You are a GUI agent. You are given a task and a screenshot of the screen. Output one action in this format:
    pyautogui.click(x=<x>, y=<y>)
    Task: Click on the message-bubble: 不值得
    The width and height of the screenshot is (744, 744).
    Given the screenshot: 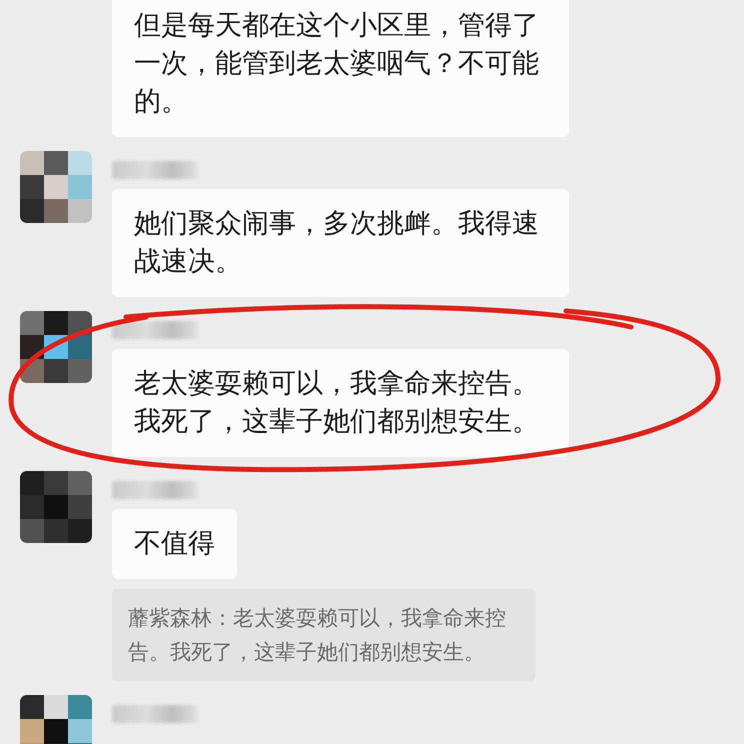 What is the action you would take?
    pyautogui.click(x=174, y=544)
    